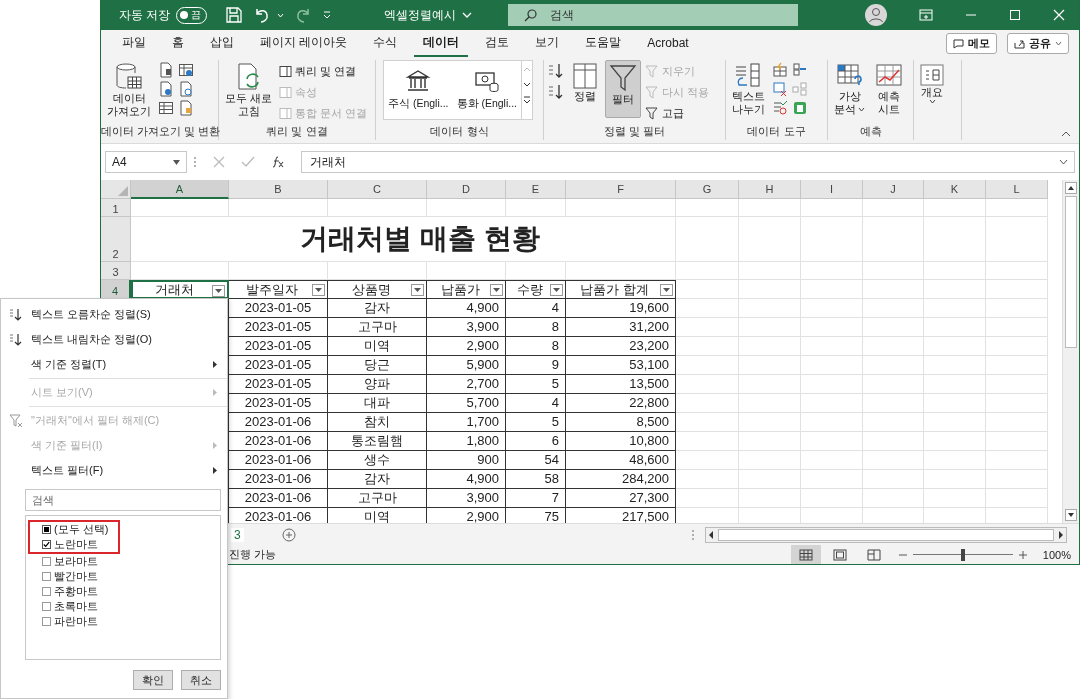 The height and width of the screenshot is (699, 1080). I want to click on column-header: G, so click(707, 189).